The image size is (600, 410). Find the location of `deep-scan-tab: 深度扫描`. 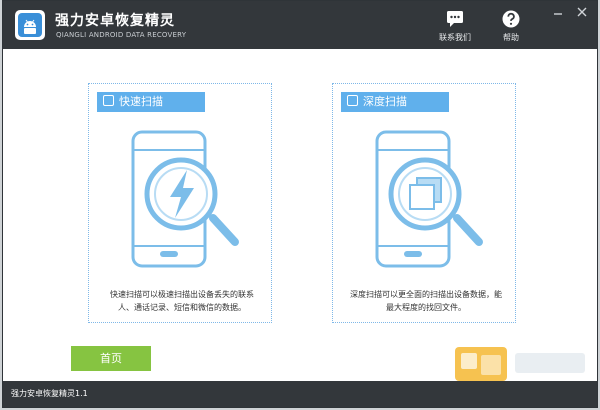

deep-scan-tab: 深度扫描 is located at coordinates (395, 102).